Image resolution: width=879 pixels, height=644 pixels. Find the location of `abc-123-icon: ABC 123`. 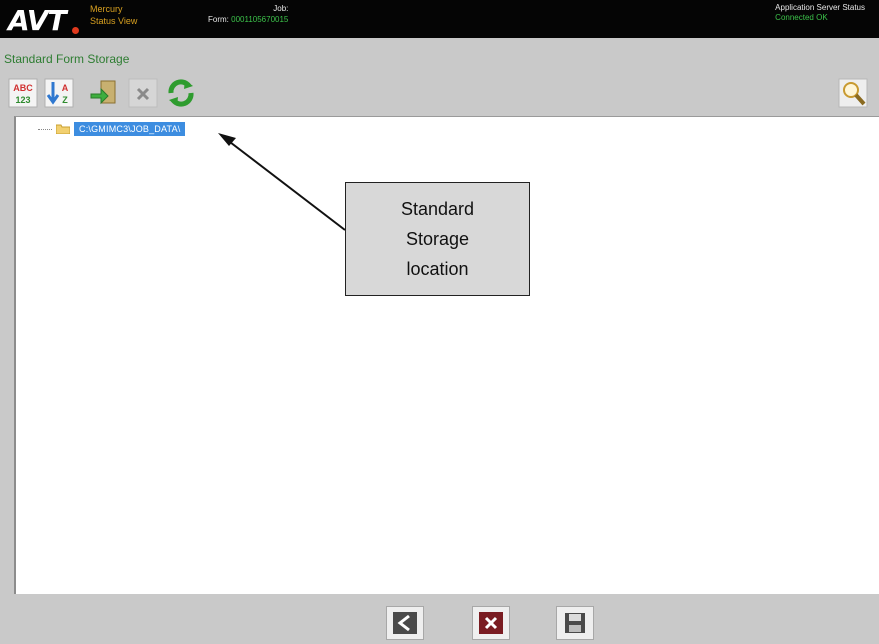

abc-123-icon: ABC 123 is located at coordinates (23, 93).